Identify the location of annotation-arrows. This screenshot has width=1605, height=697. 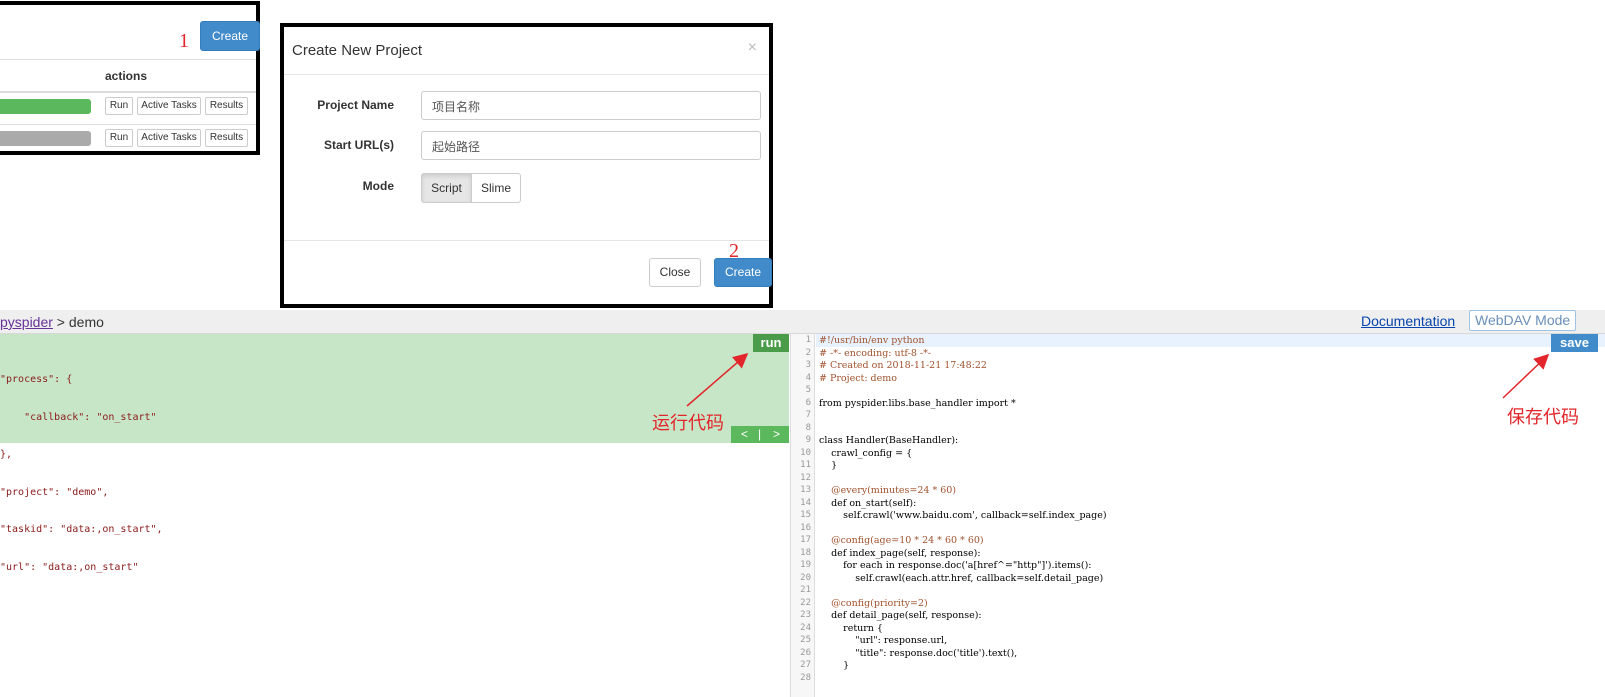
(1118, 380).